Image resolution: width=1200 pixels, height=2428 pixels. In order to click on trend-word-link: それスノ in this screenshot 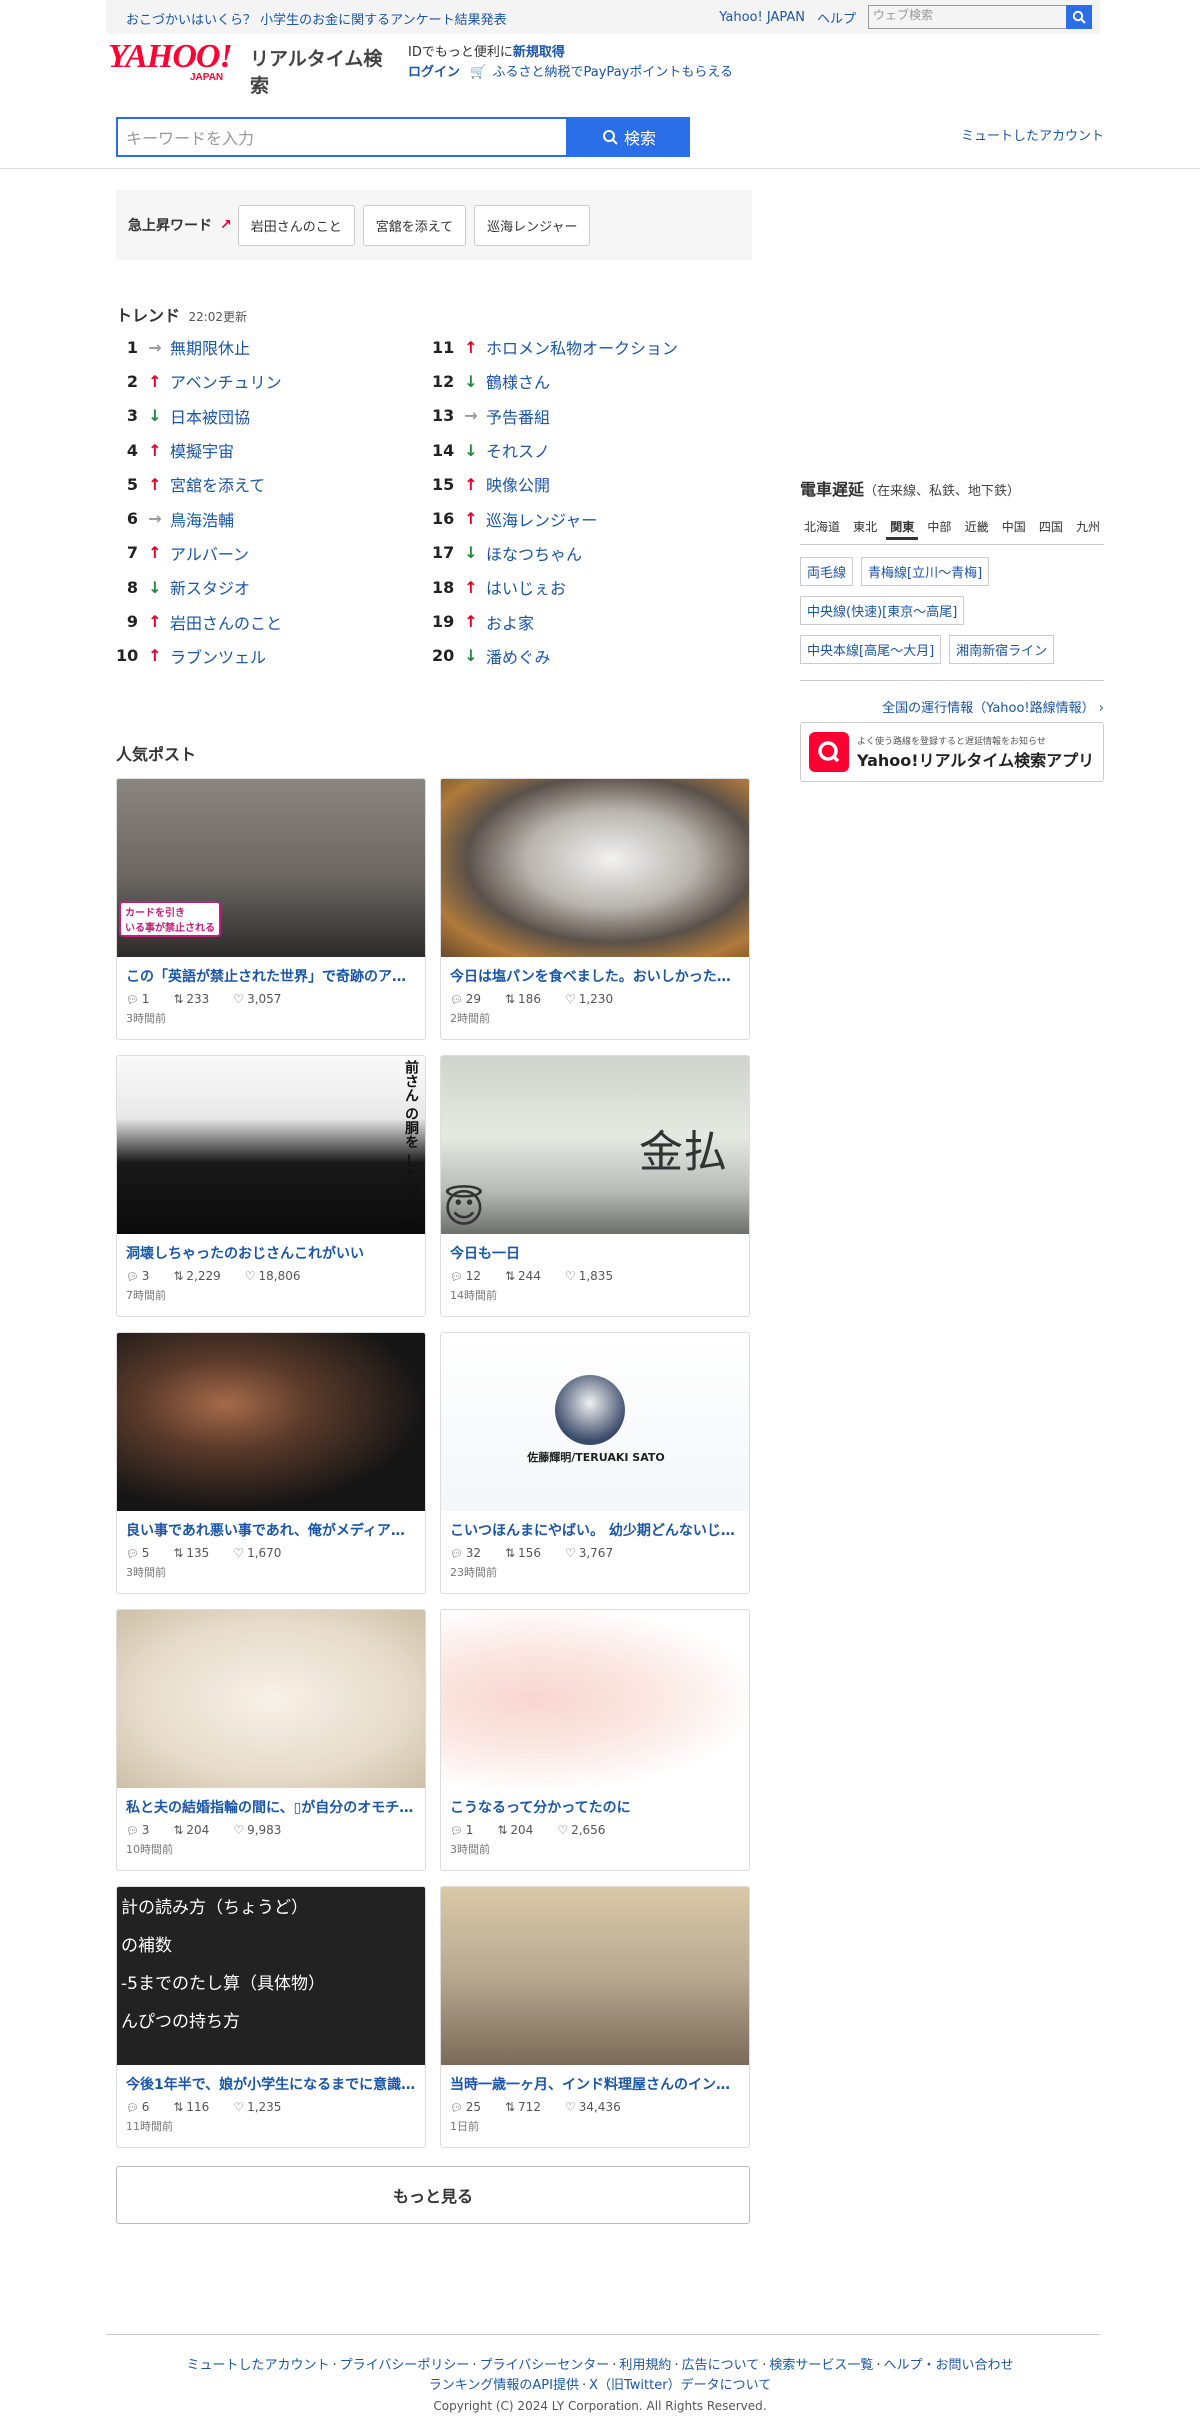, I will do `click(518, 450)`.